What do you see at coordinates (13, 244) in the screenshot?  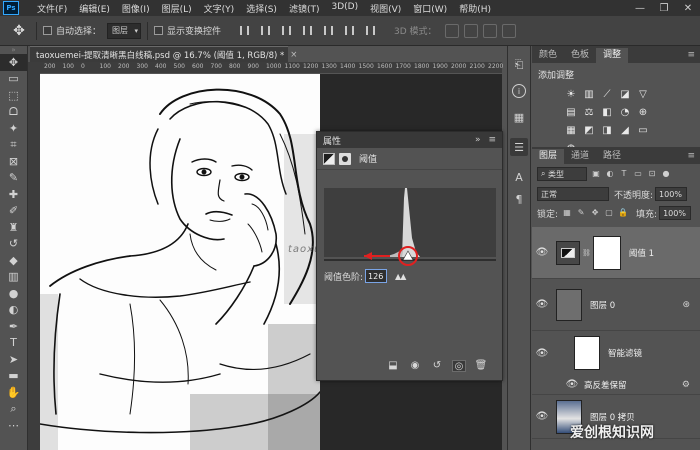 I see `history-brush-icon: ↺` at bounding box center [13, 244].